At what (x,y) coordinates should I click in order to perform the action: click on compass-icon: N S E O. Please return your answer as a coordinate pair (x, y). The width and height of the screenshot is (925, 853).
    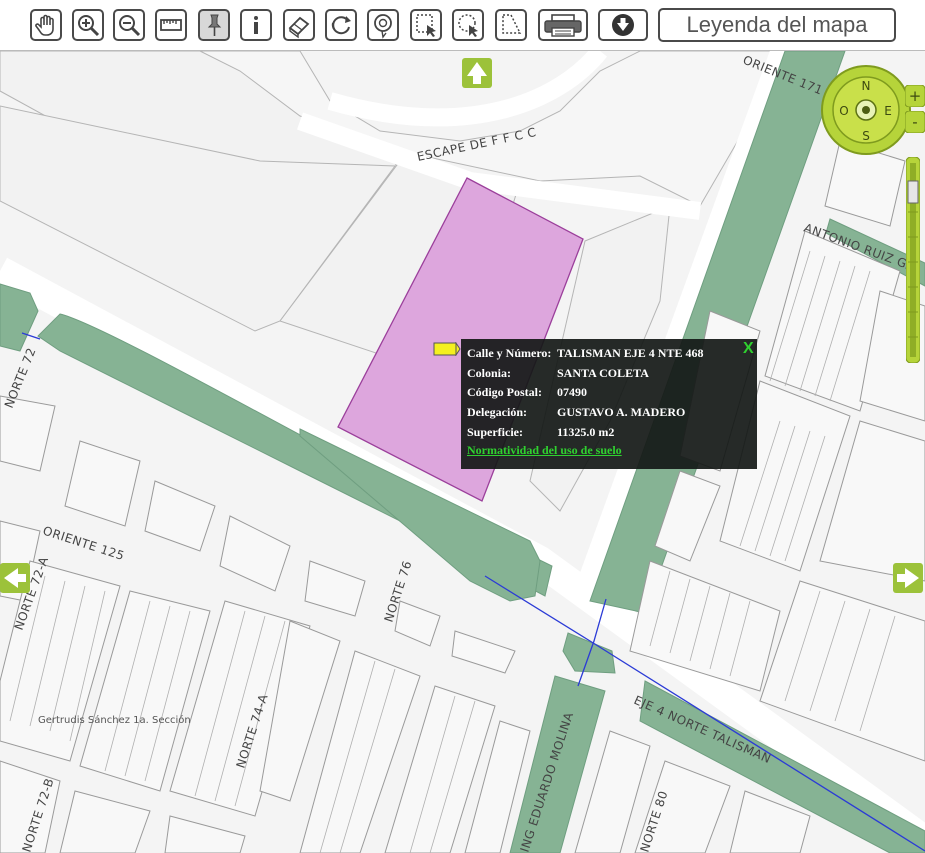
    Looking at the image, I should click on (866, 110).